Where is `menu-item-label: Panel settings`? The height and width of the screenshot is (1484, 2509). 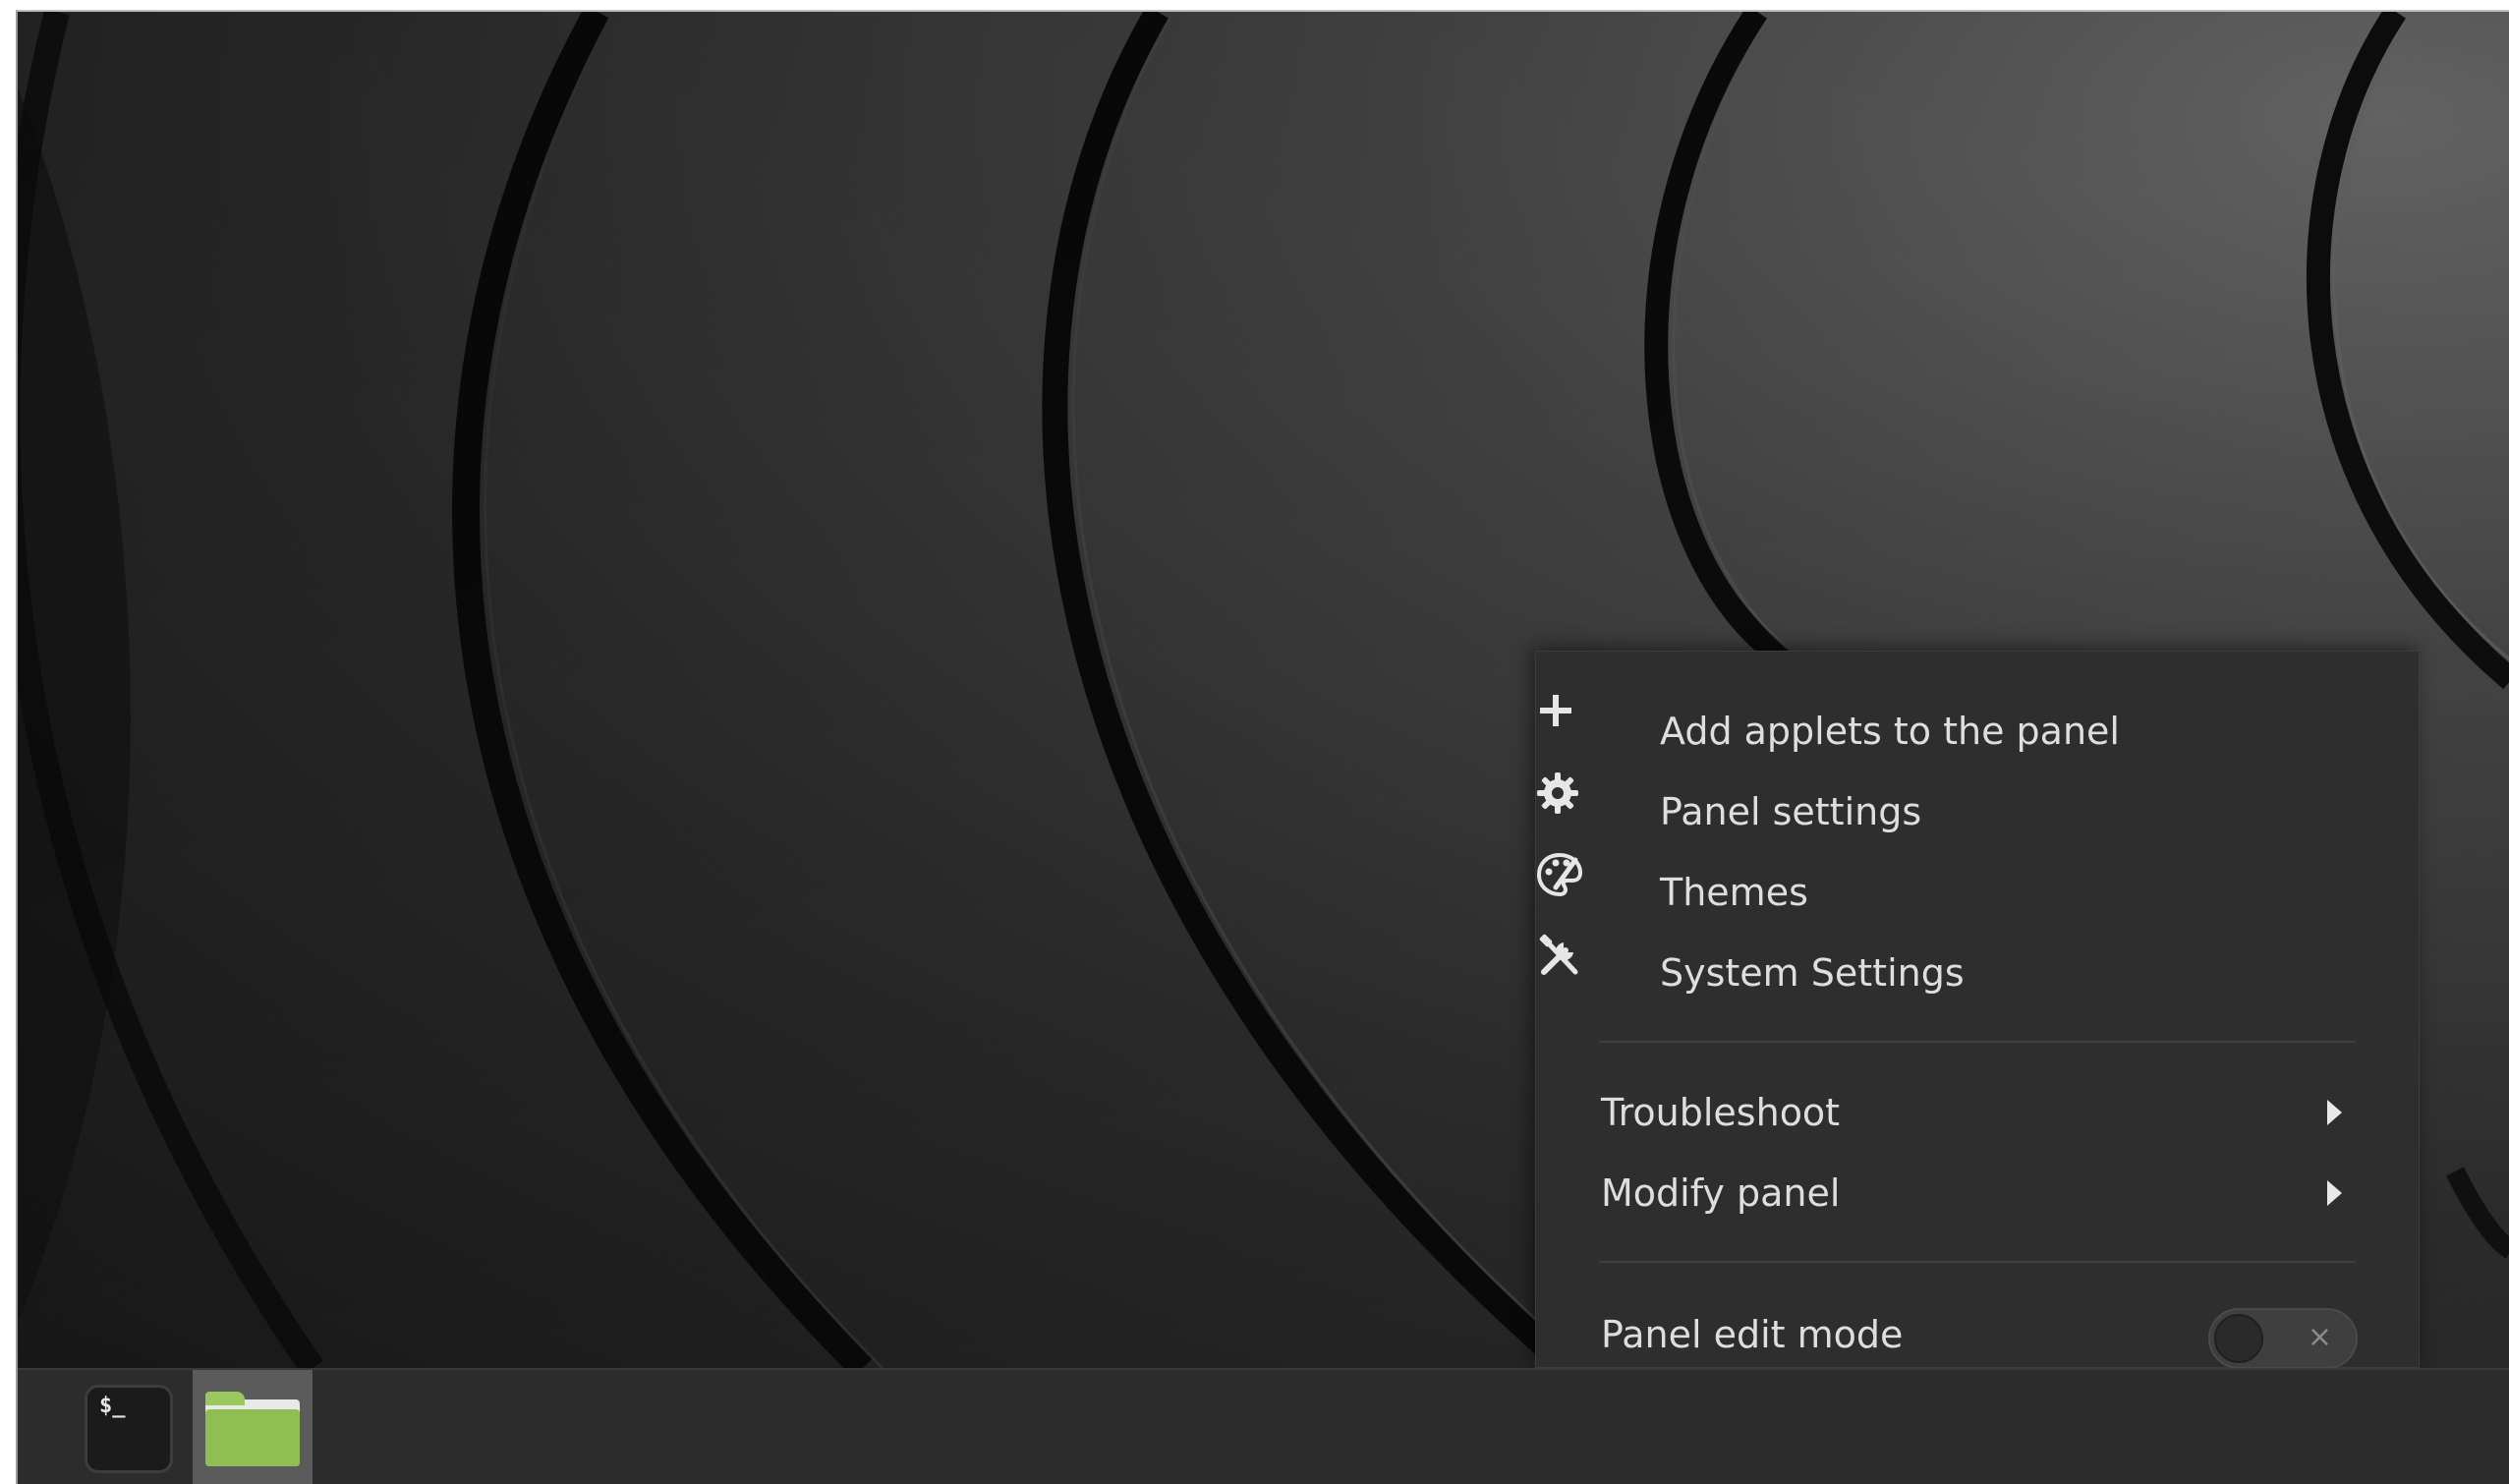 menu-item-label: Panel settings is located at coordinates (1791, 811).